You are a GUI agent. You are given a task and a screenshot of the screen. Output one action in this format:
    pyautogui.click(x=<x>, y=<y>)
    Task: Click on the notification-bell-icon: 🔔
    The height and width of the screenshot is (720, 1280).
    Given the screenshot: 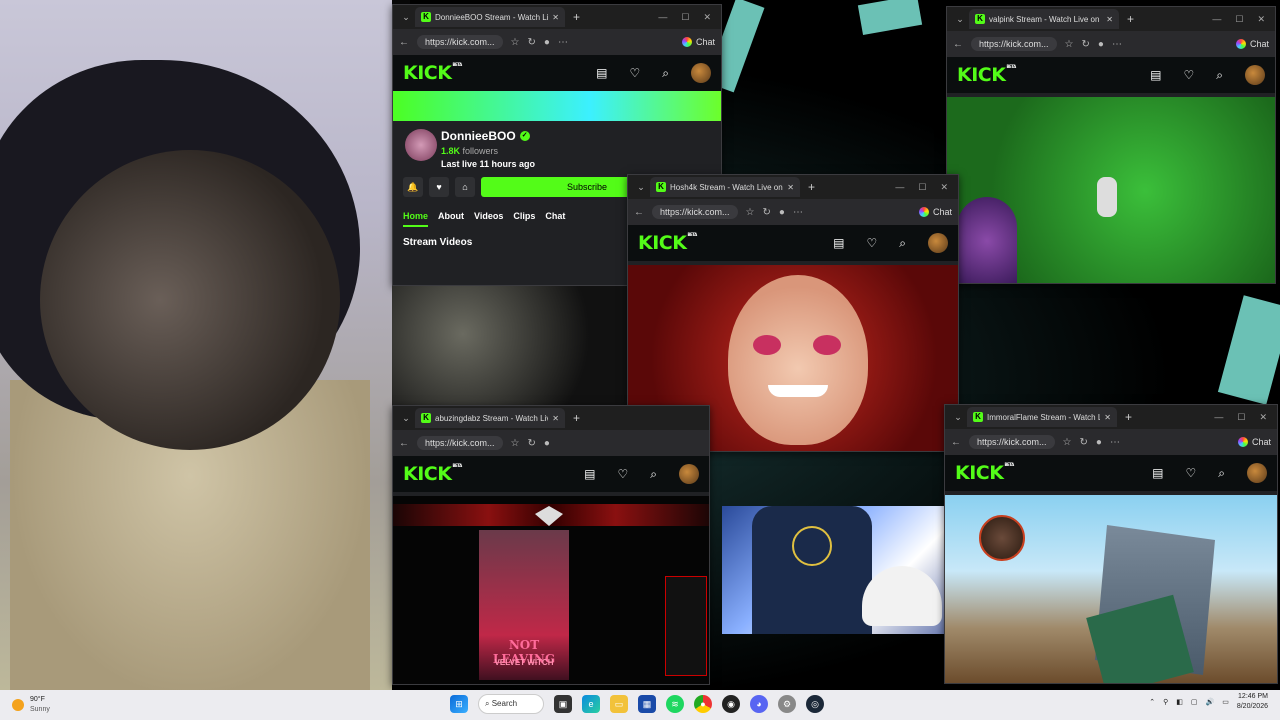 What is the action you would take?
    pyautogui.click(x=413, y=187)
    